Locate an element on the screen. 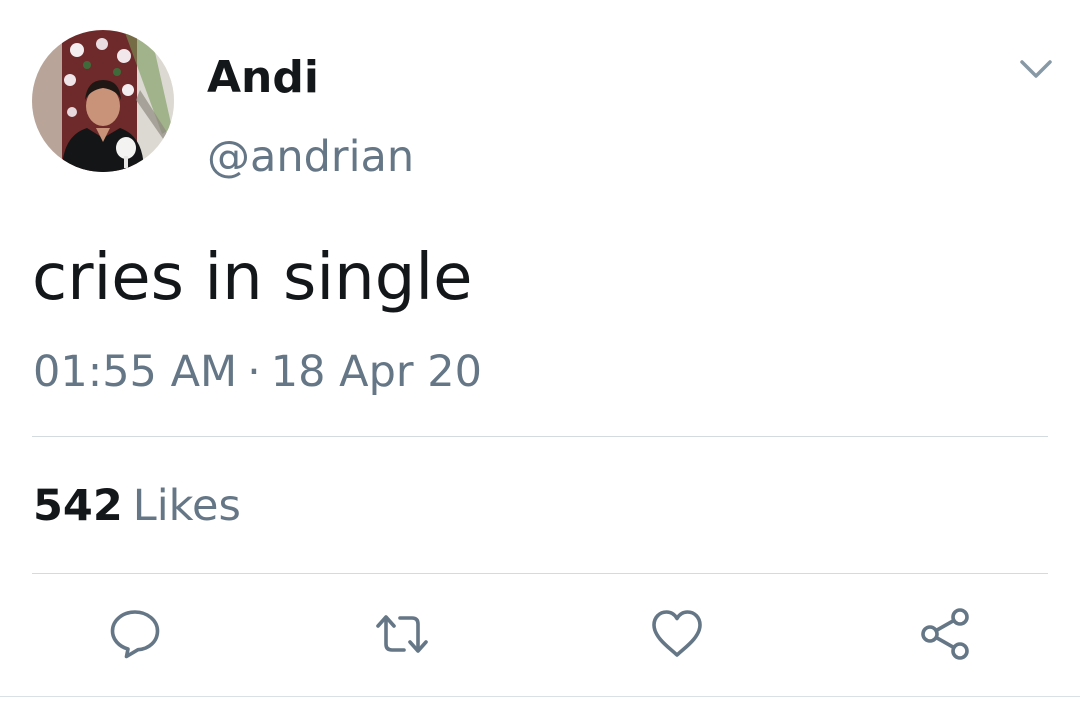 The image size is (1080, 713). author-display-name: Andi is located at coordinates (263, 78).